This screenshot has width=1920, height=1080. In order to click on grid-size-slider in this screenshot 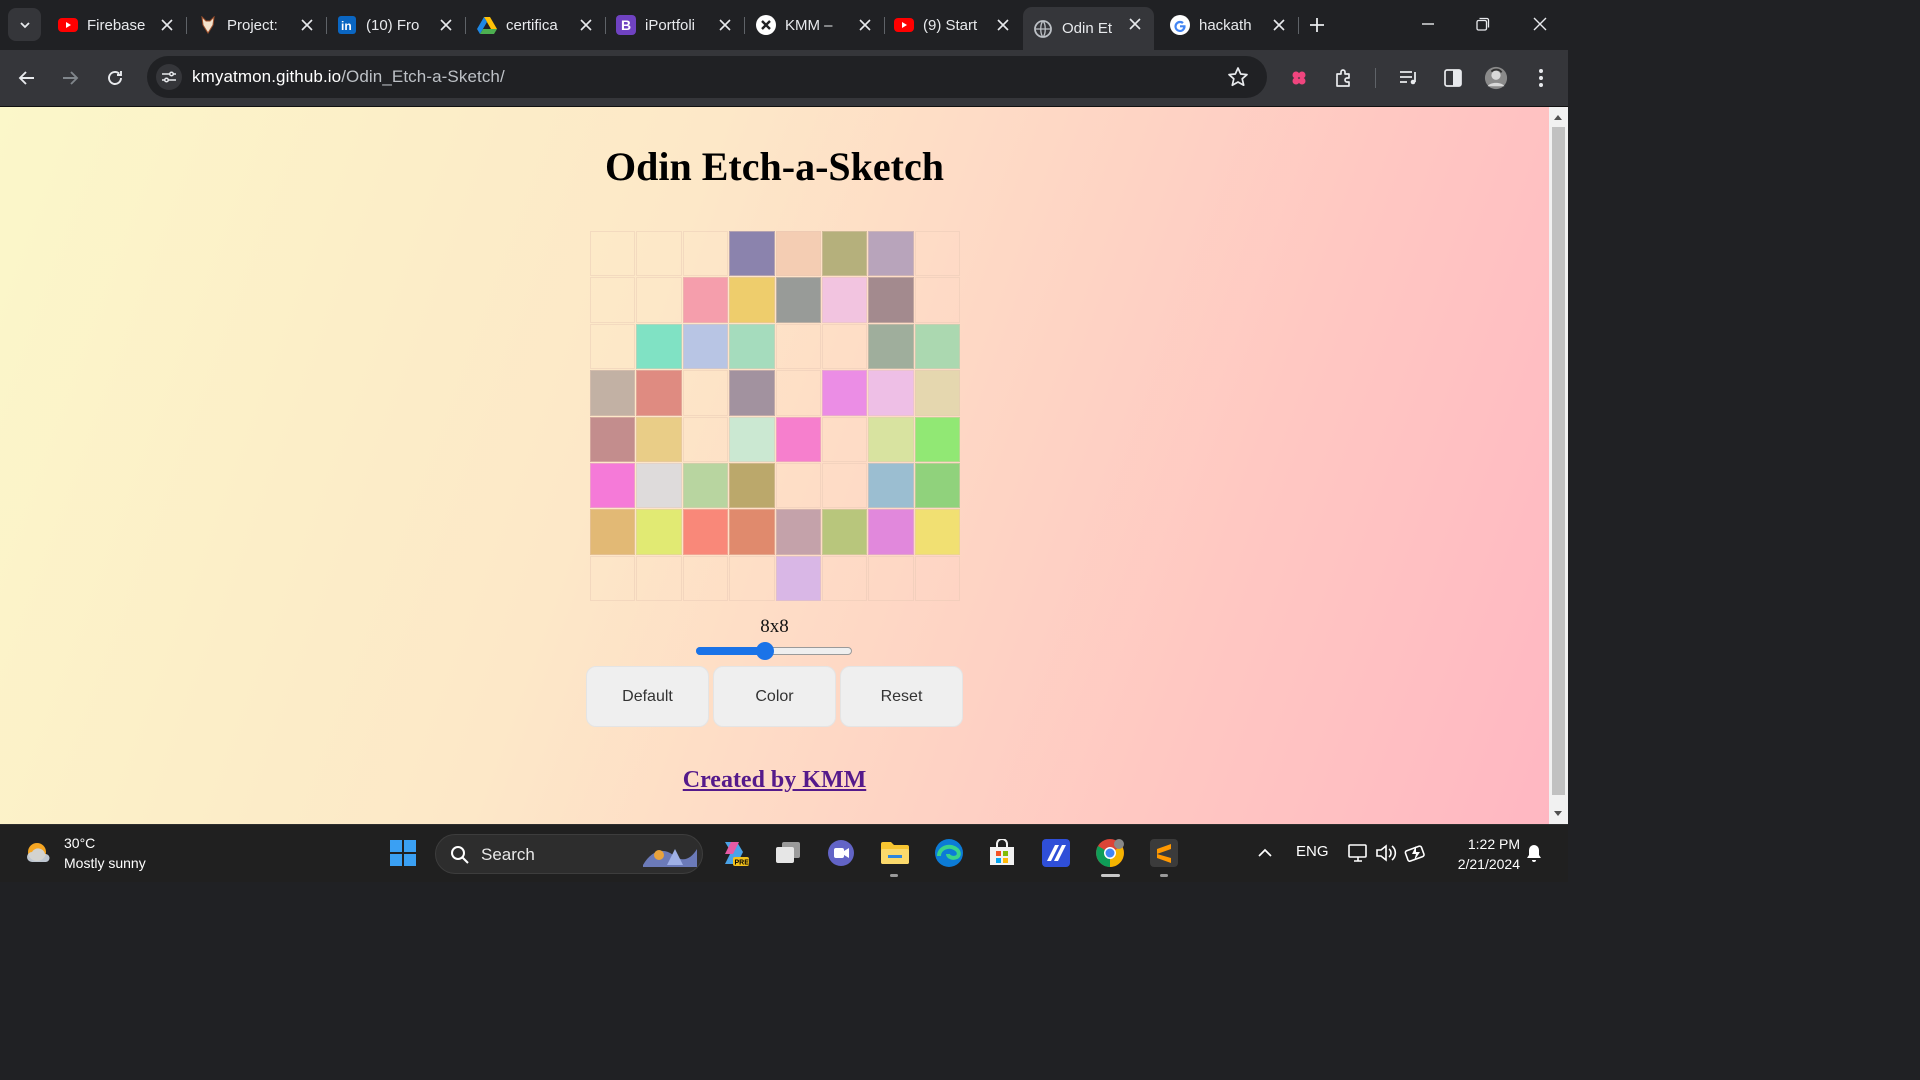, I will do `click(774, 651)`.